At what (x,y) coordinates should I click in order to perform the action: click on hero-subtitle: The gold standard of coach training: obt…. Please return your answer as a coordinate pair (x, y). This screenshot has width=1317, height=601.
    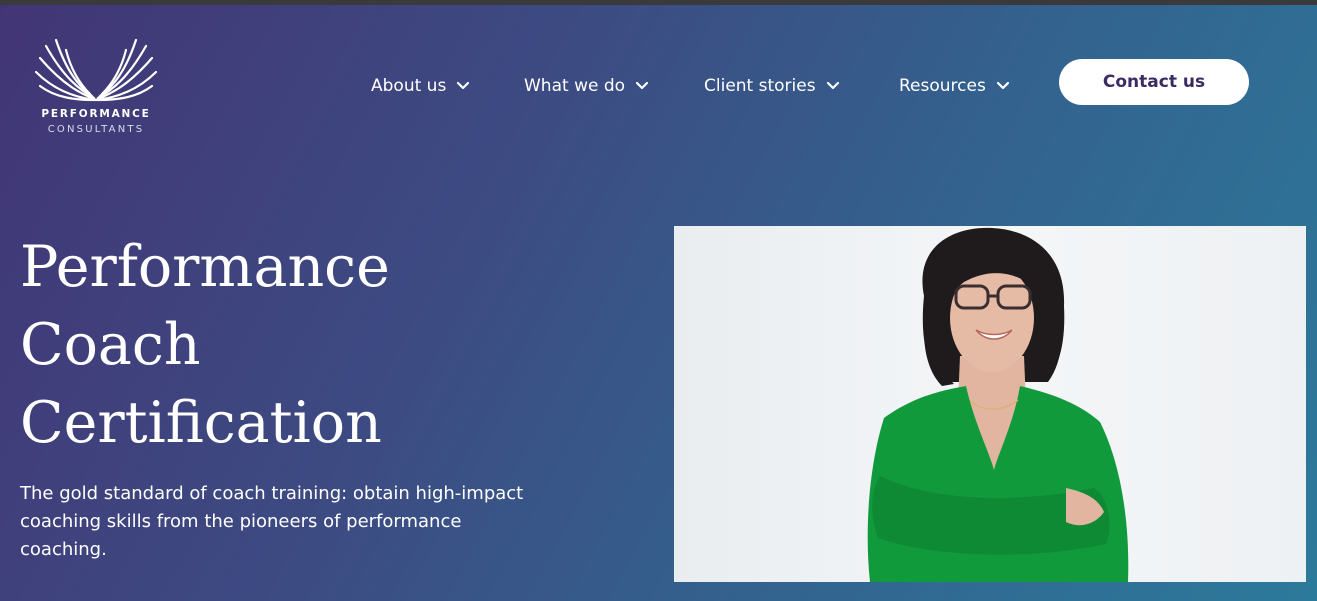
    Looking at the image, I should click on (272, 521).